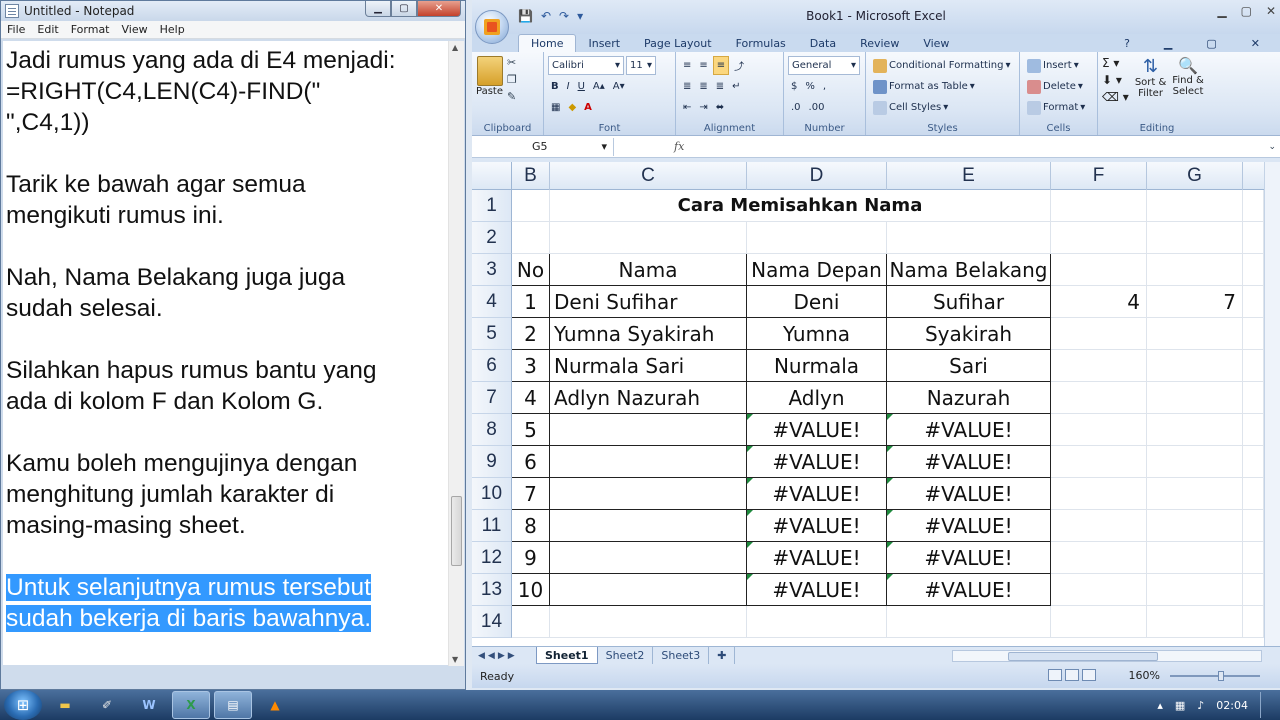 This screenshot has width=1280, height=720. What do you see at coordinates (1107, 656) in the screenshot?
I see `horizontal-scrollbar` at bounding box center [1107, 656].